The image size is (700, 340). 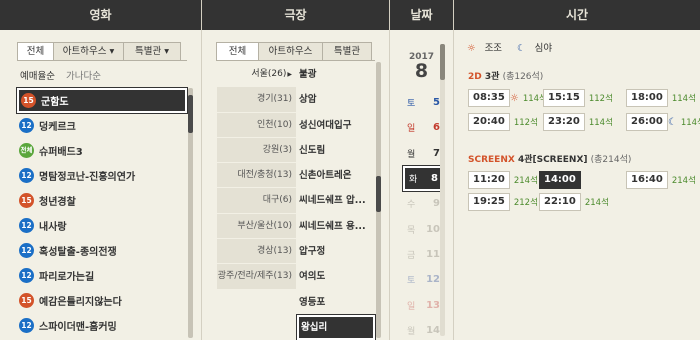 What do you see at coordinates (423, 279) in the screenshot?
I see `date-item: 토 12` at bounding box center [423, 279].